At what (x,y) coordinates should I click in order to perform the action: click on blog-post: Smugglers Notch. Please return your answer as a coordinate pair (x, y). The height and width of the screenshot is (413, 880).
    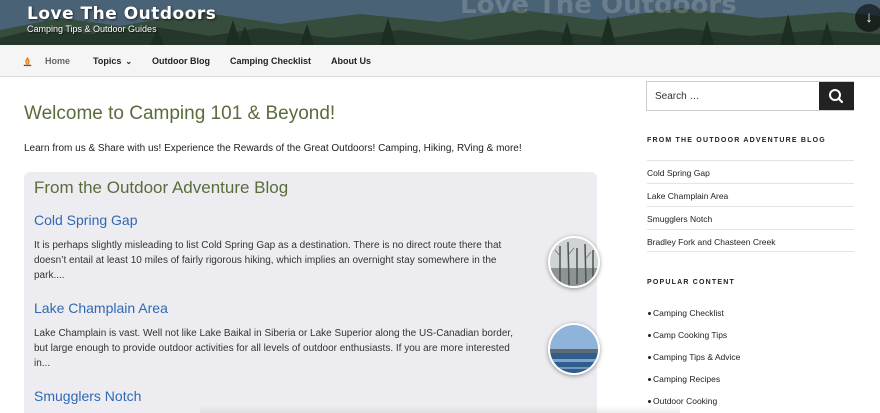
    Looking at the image, I should click on (314, 396).